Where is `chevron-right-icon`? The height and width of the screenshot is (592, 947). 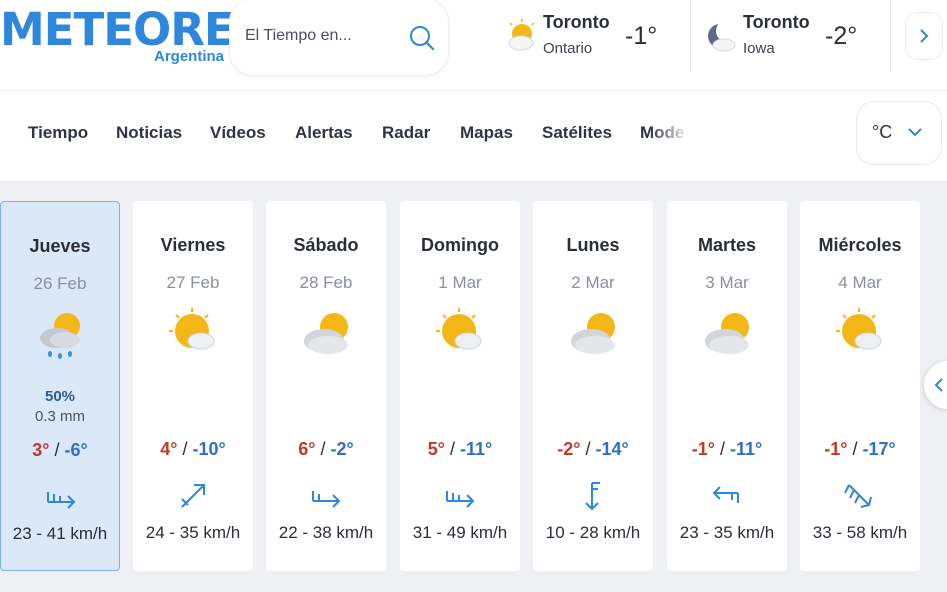 chevron-right-icon is located at coordinates (924, 36).